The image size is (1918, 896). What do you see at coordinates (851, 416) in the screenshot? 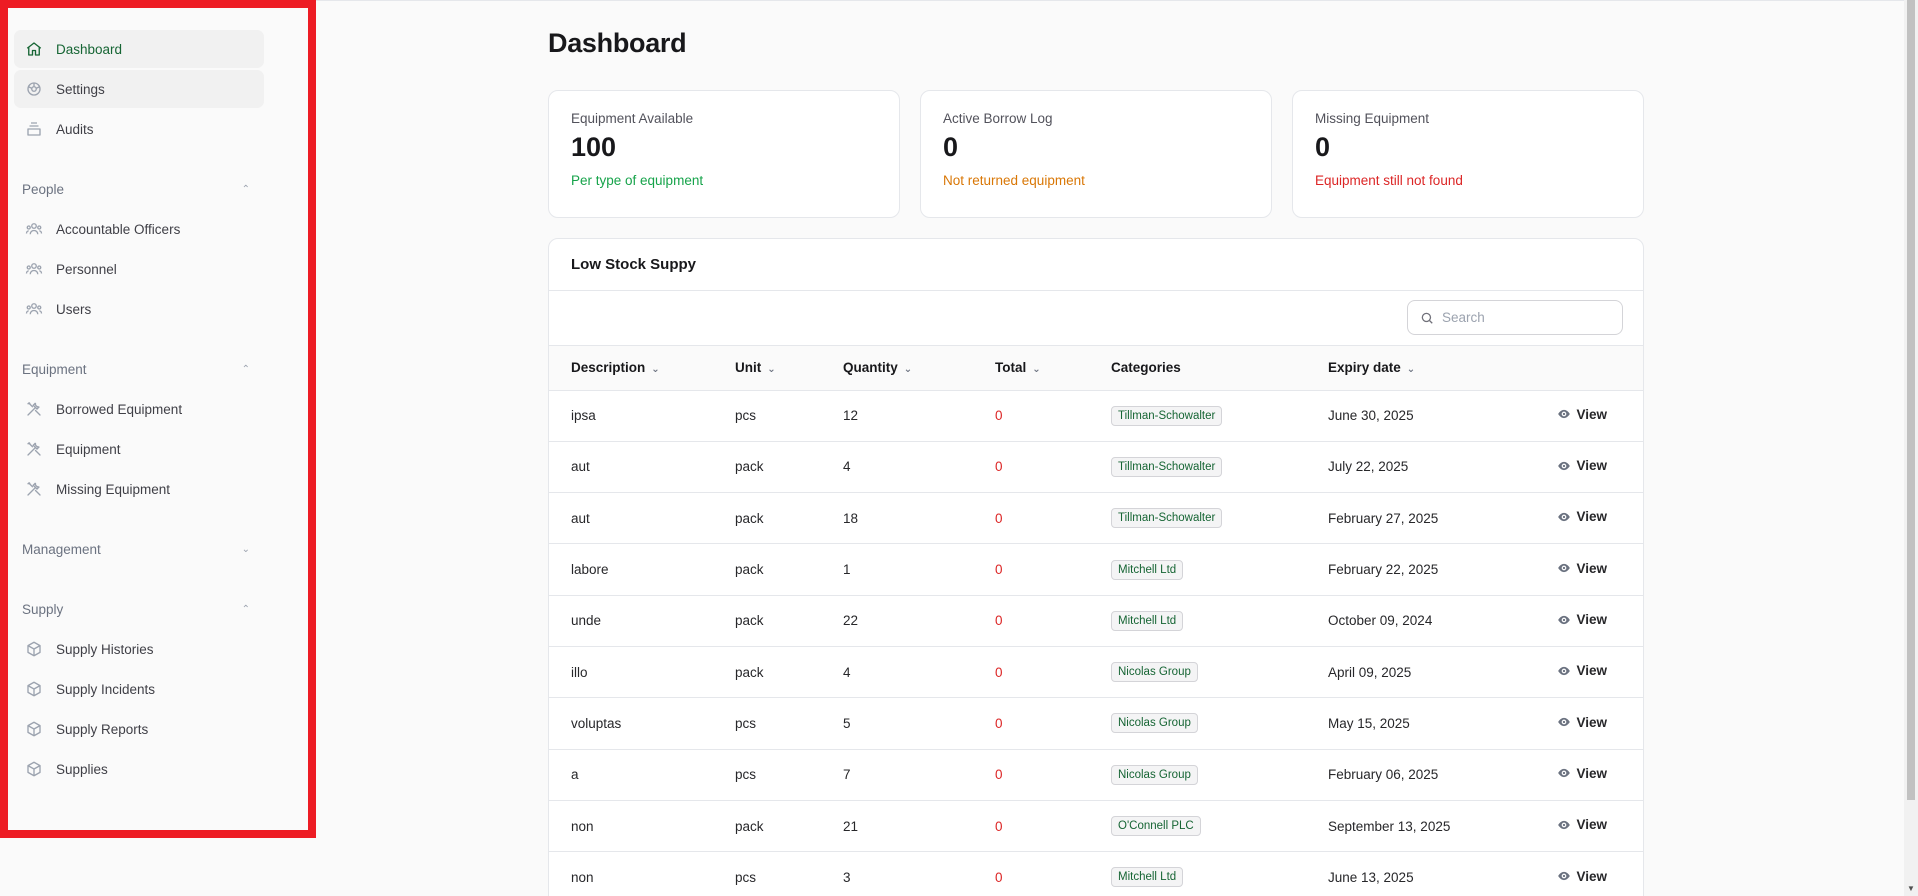
I see `cell-quantity: 12` at bounding box center [851, 416].